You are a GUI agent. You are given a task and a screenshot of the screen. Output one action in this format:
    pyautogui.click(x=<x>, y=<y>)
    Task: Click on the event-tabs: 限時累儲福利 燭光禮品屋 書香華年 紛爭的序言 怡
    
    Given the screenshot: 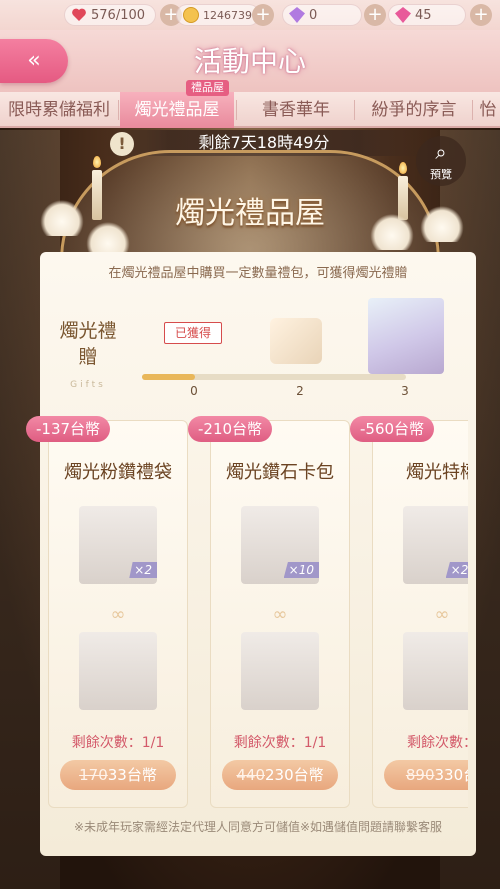 What is the action you would take?
    pyautogui.click(x=250, y=110)
    